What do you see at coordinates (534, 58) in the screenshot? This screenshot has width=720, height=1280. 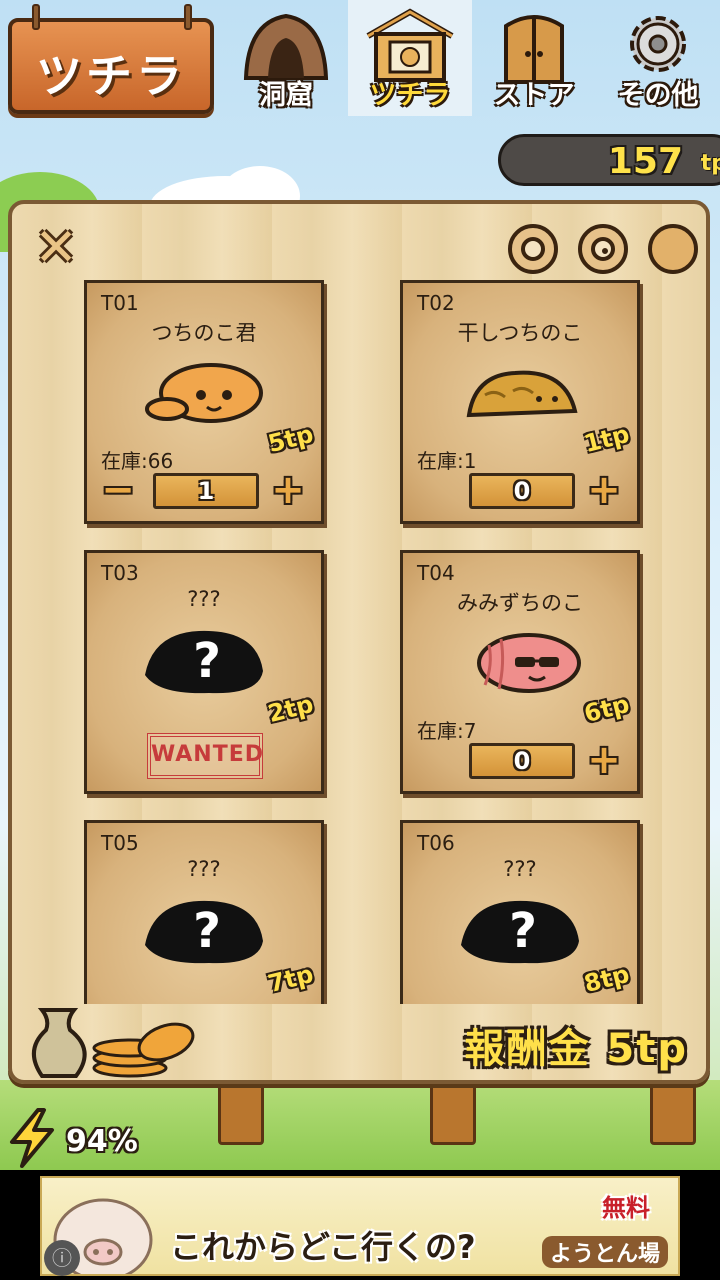 I see `tab-store: ストア` at bounding box center [534, 58].